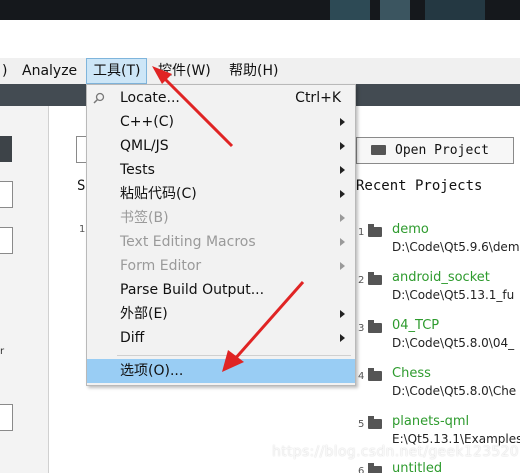 This screenshot has height=473, width=520. Describe the element at coordinates (396, 452) in the screenshot. I see `watermark-text: https://blog.csdn.net/geek123520` at that location.